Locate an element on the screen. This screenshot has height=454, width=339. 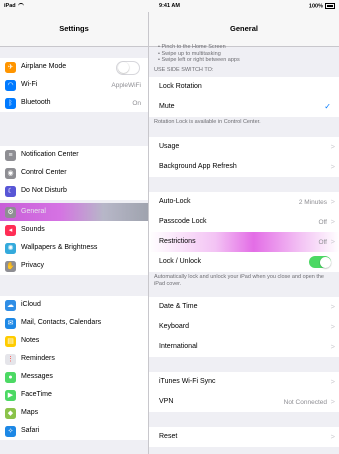
side-switch-header: USE SIDE SWITCH TO: is located at coordinates (184, 70).